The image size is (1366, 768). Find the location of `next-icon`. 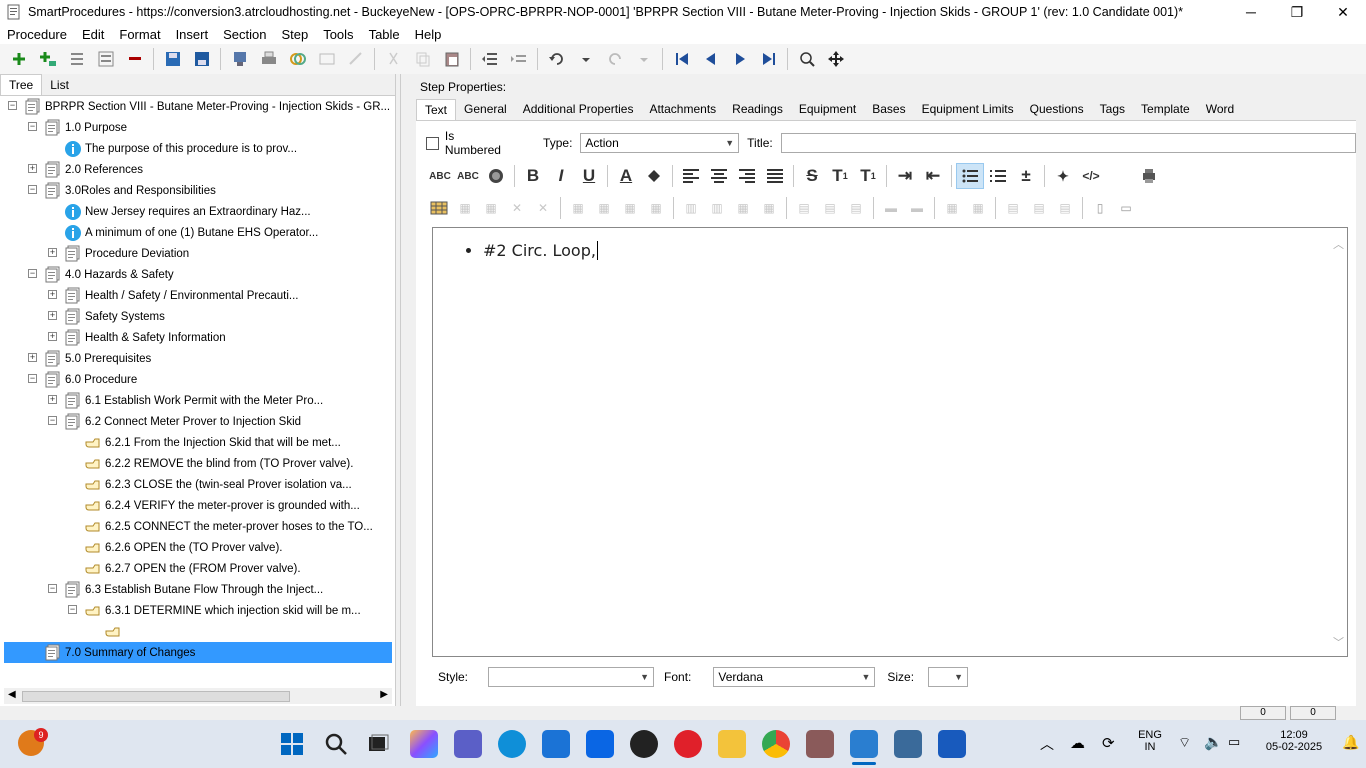

next-icon is located at coordinates (739, 59).